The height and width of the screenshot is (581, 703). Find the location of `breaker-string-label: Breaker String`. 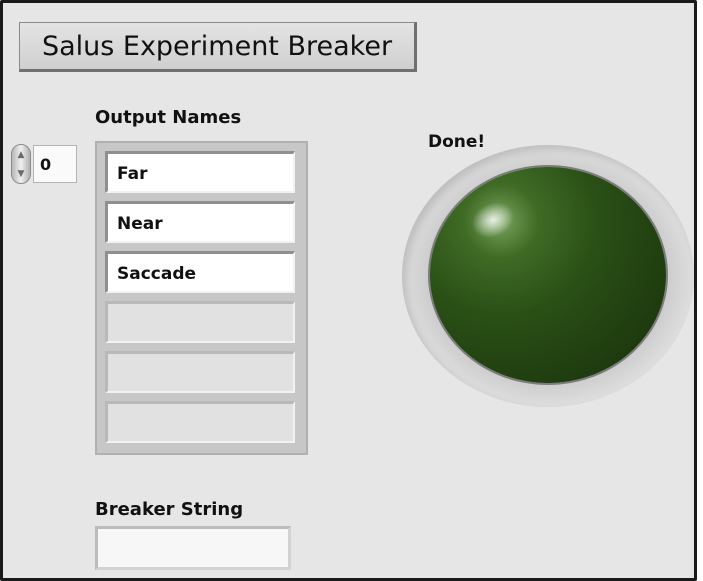

breaker-string-label: Breaker String is located at coordinates (169, 509).